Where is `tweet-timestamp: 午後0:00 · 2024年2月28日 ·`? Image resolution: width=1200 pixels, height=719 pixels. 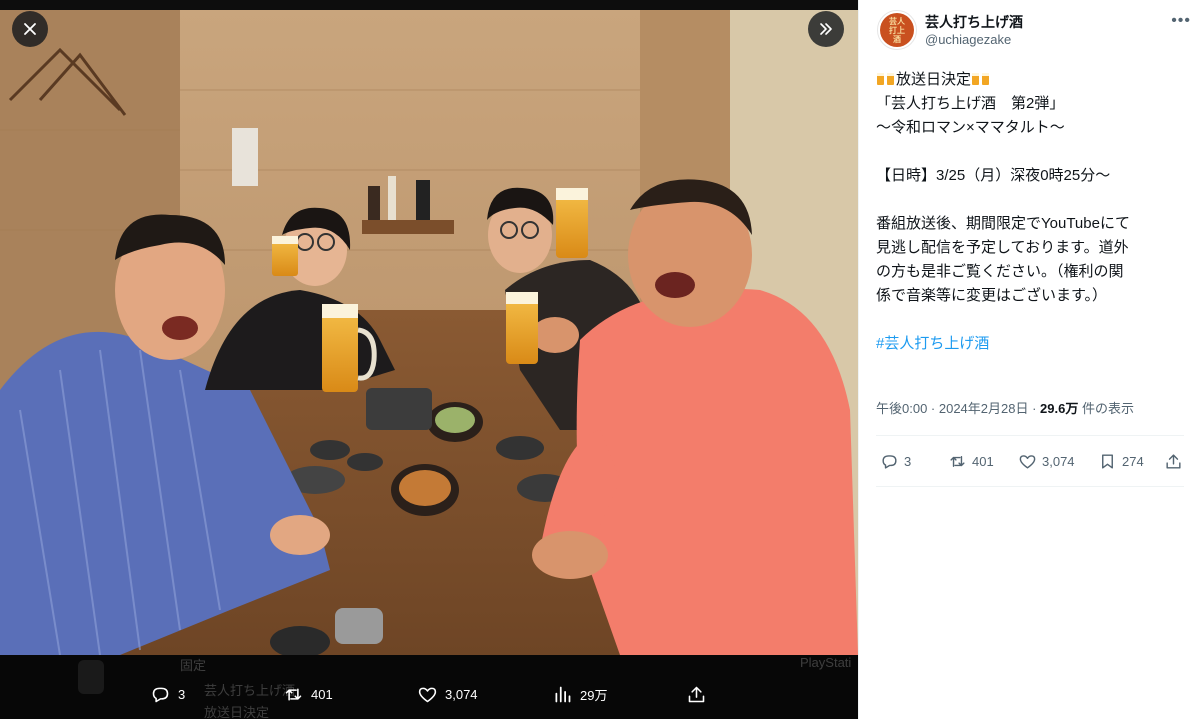 tweet-timestamp: 午後0:00 · 2024年2月28日 · is located at coordinates (958, 408).